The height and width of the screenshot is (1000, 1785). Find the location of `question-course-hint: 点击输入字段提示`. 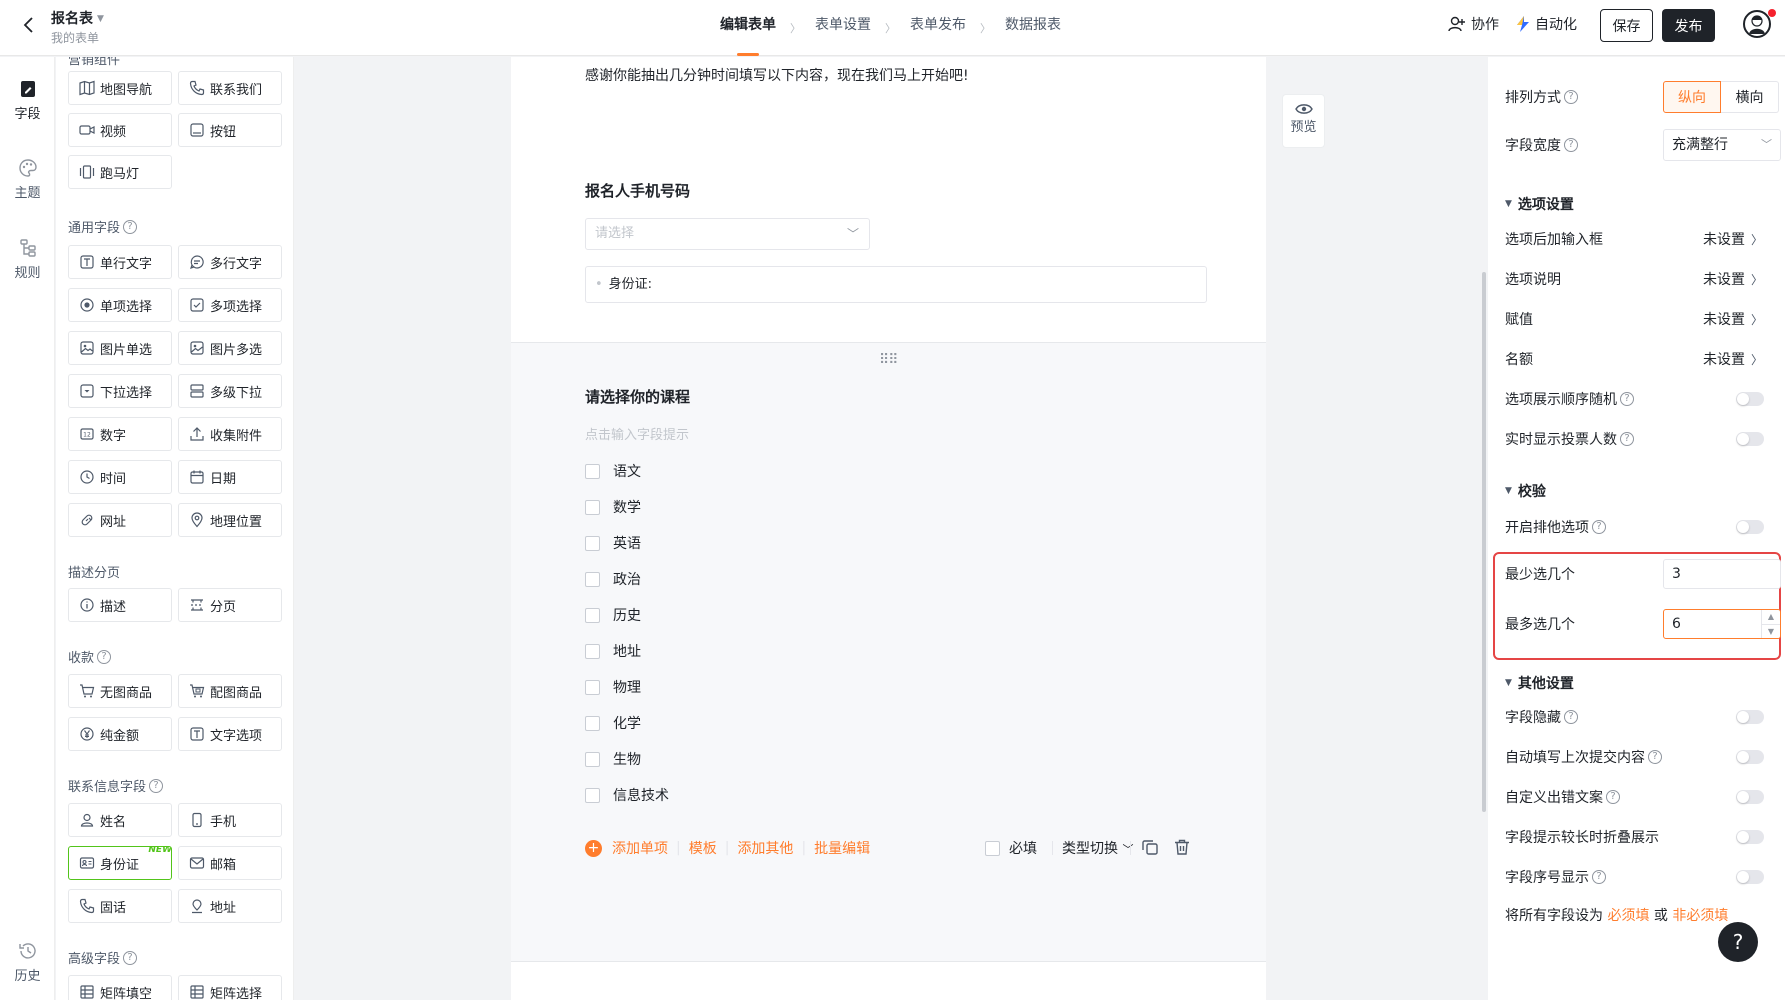

question-course-hint: 点击输入字段提示 is located at coordinates (637, 433).